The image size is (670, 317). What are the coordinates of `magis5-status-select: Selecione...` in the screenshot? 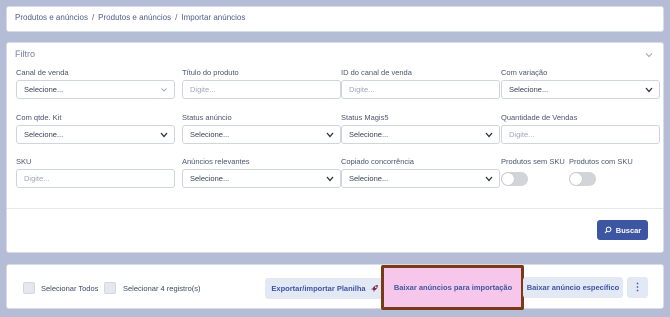 It's located at (420, 134).